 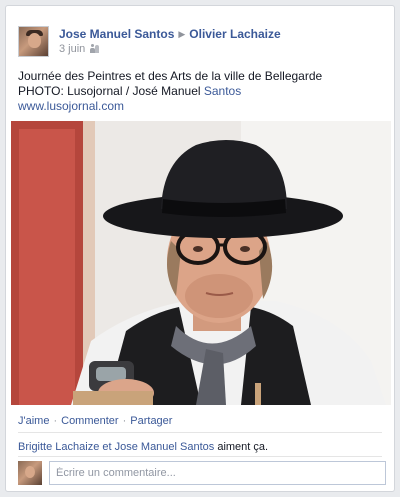 What do you see at coordinates (95, 48) in the screenshot?
I see `friends-icon` at bounding box center [95, 48].